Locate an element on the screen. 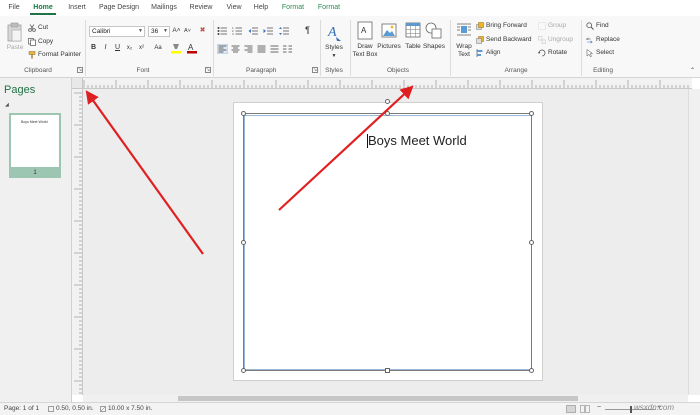 The image size is (700, 415). tab-mailings: Mailings is located at coordinates (164, 9).